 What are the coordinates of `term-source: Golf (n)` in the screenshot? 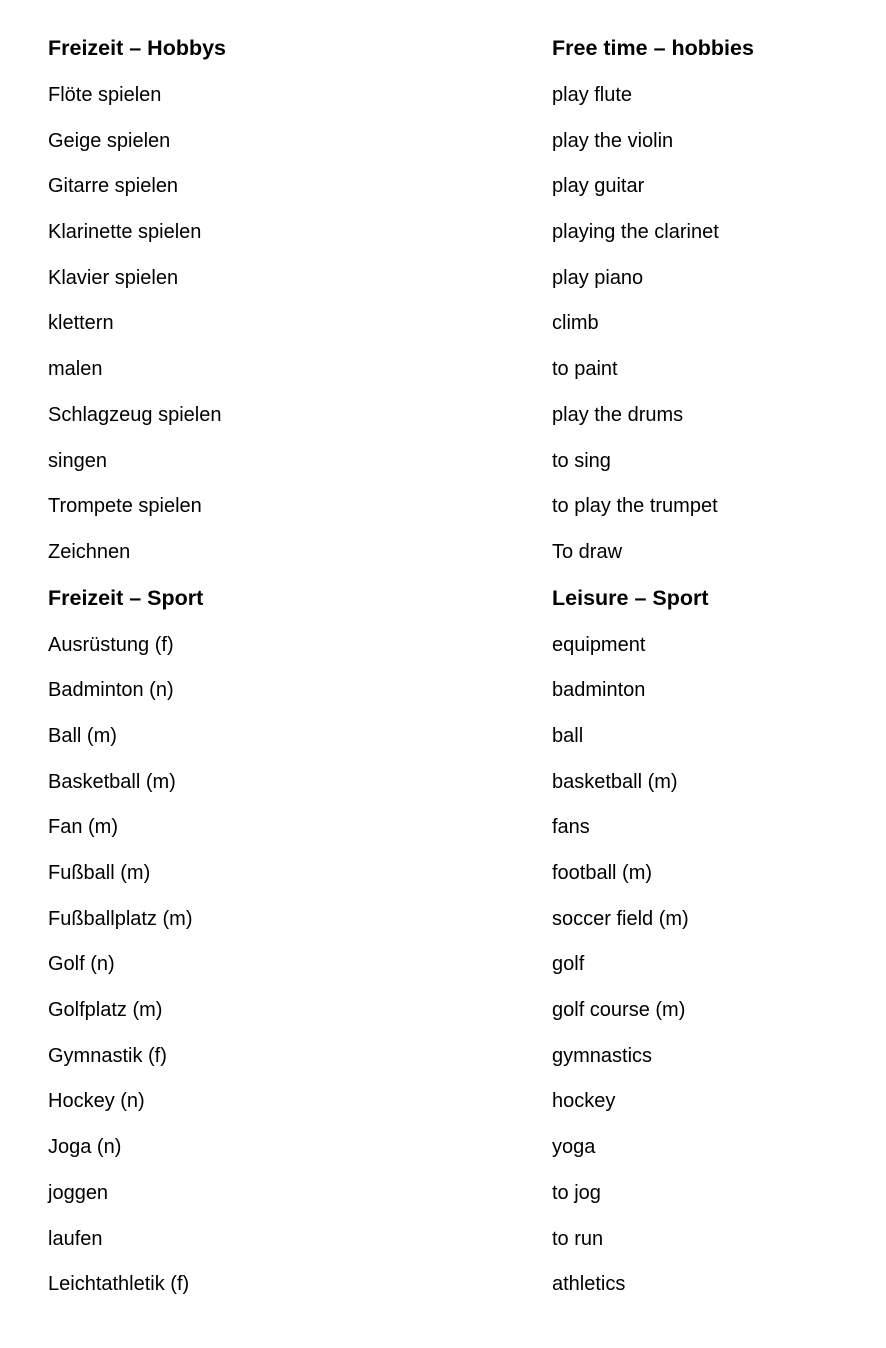 It's located at (81, 964).